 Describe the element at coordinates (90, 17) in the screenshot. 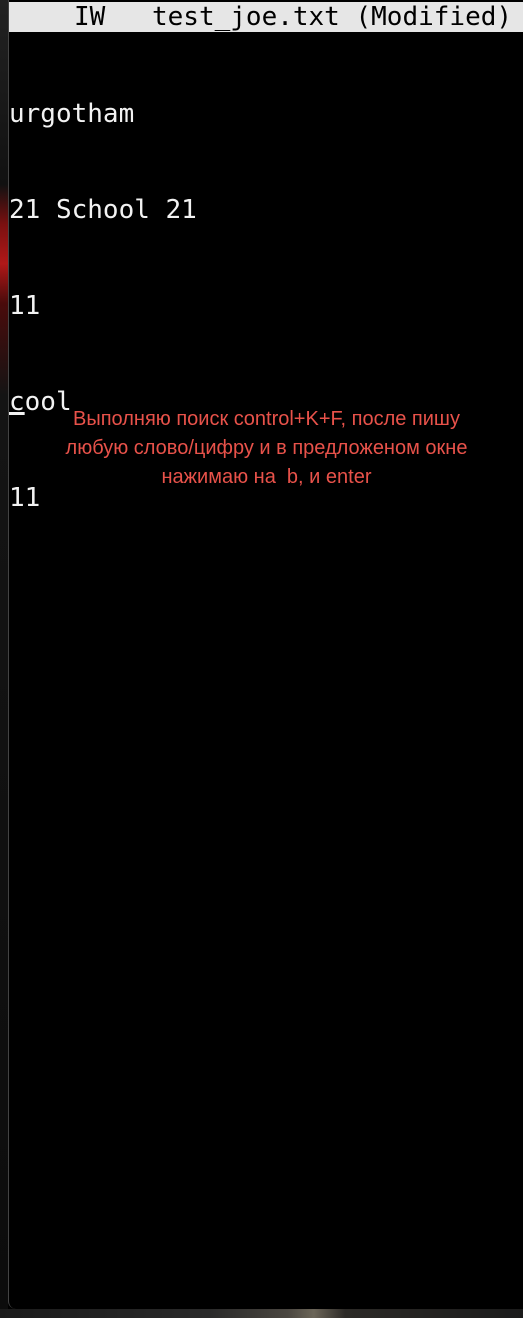

I see `editor-mode-indicator: IW` at that location.